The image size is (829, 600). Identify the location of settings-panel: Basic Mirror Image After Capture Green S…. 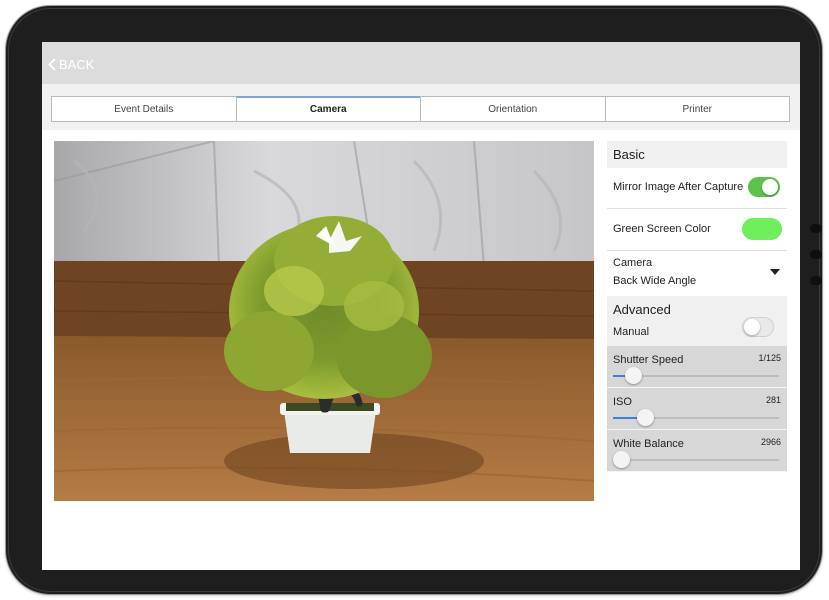
(697, 306).